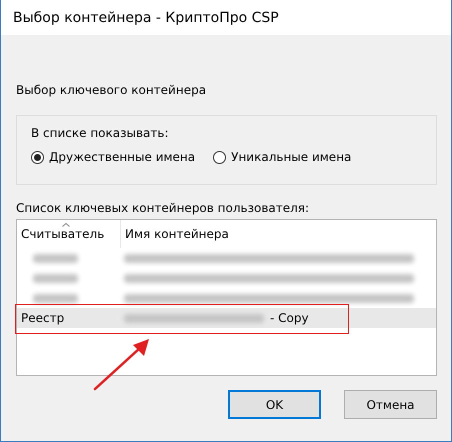 Image resolution: width=452 pixels, height=442 pixels. I want to click on table-cell: - Copy, so click(289, 318).